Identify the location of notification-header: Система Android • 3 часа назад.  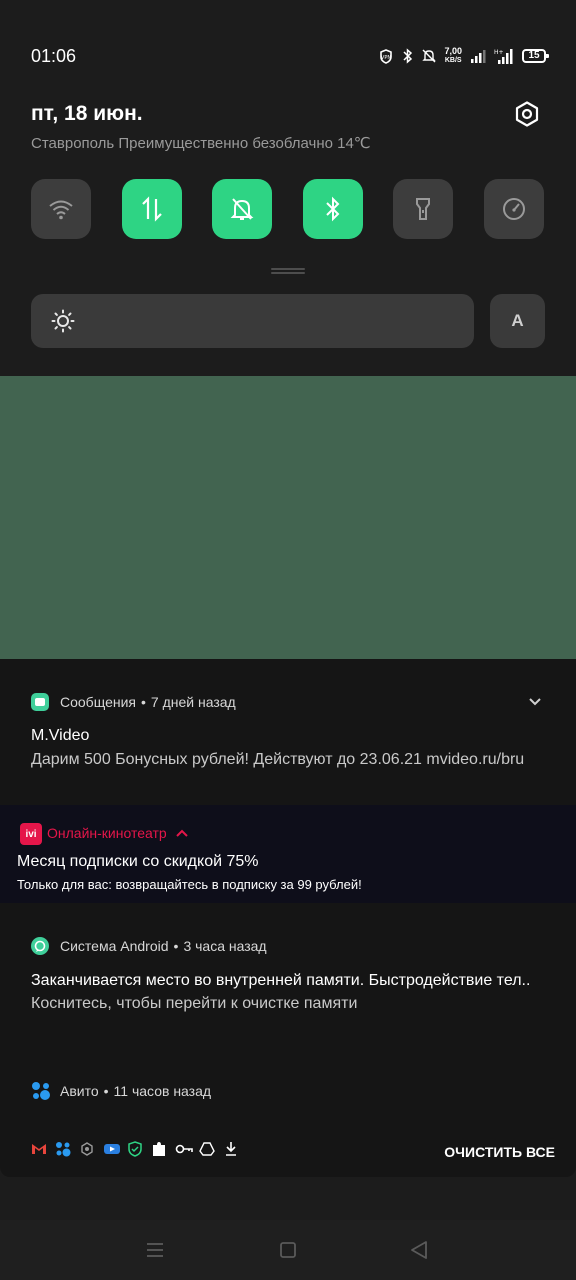
(149, 946).